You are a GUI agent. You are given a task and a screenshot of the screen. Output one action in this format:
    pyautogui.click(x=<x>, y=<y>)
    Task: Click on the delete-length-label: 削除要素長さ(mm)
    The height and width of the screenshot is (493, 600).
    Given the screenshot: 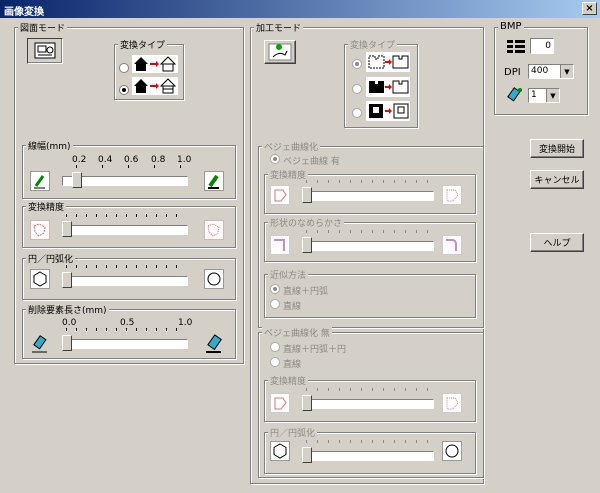 What is the action you would take?
    pyautogui.click(x=67, y=309)
    